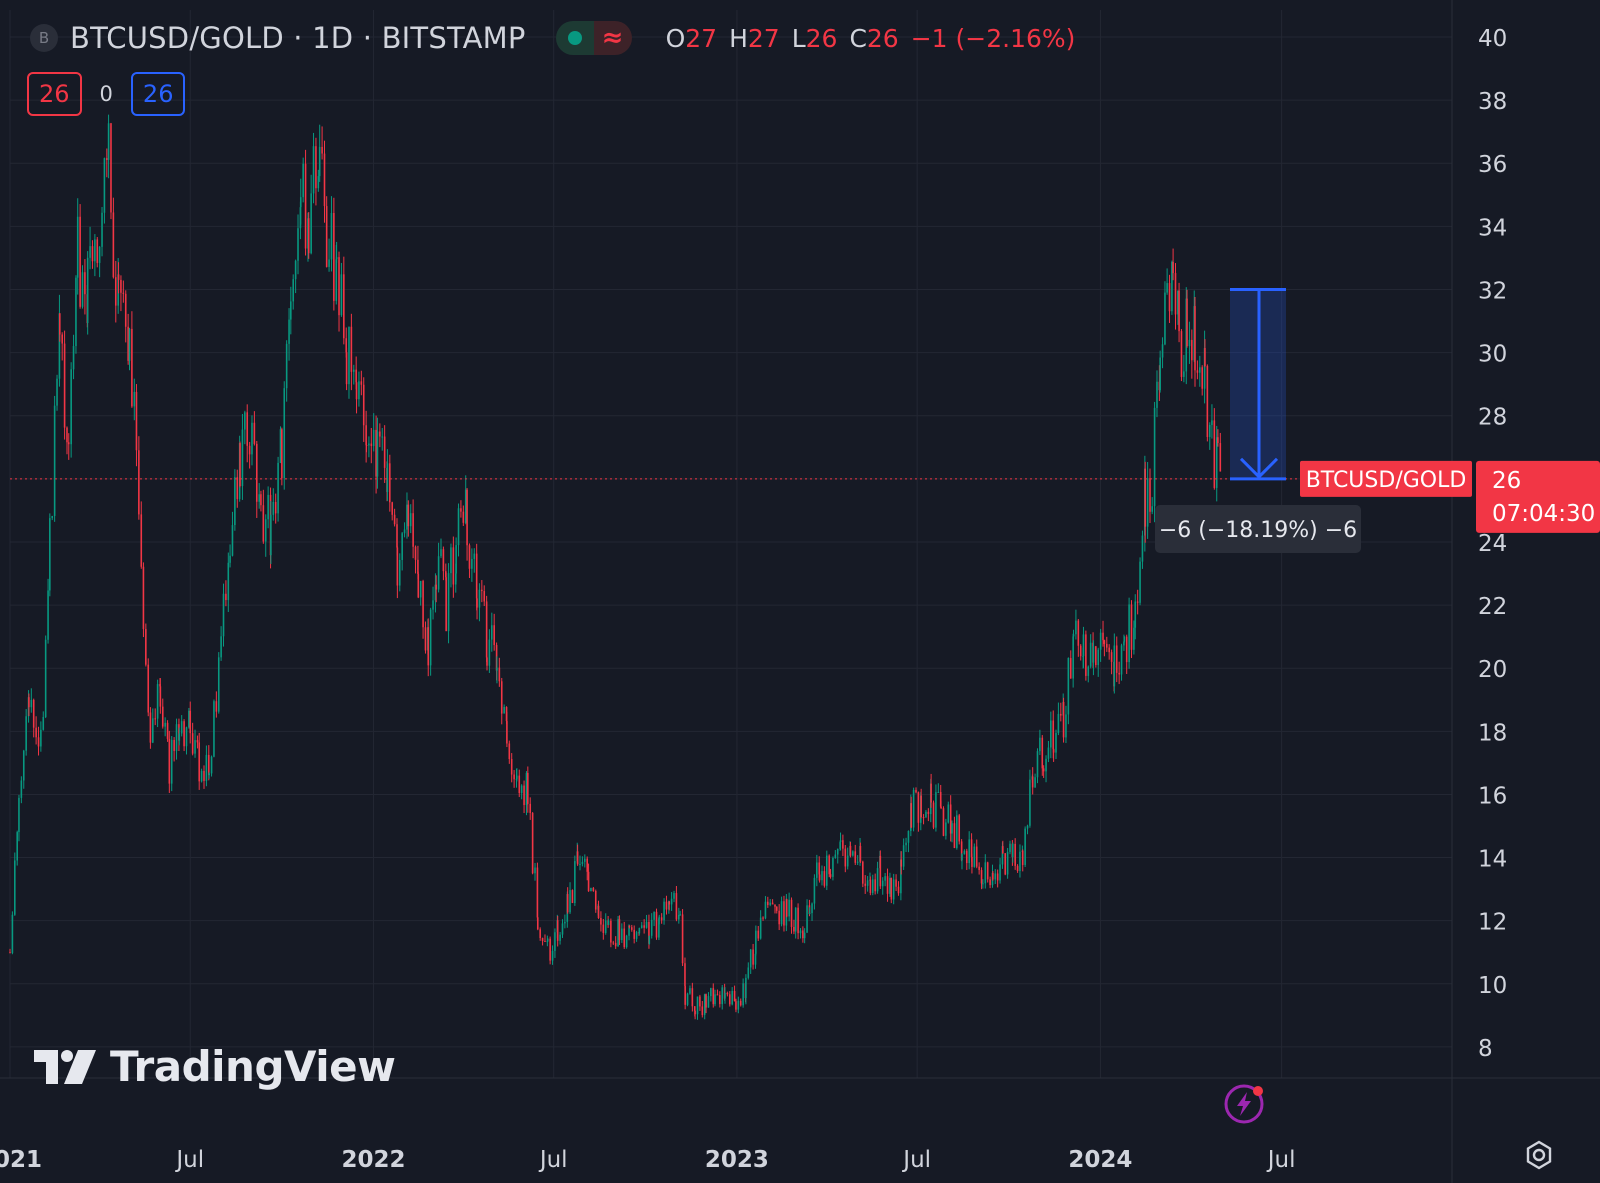  What do you see at coordinates (612, 38) in the screenshot?
I see `wave-icon: ≈` at bounding box center [612, 38].